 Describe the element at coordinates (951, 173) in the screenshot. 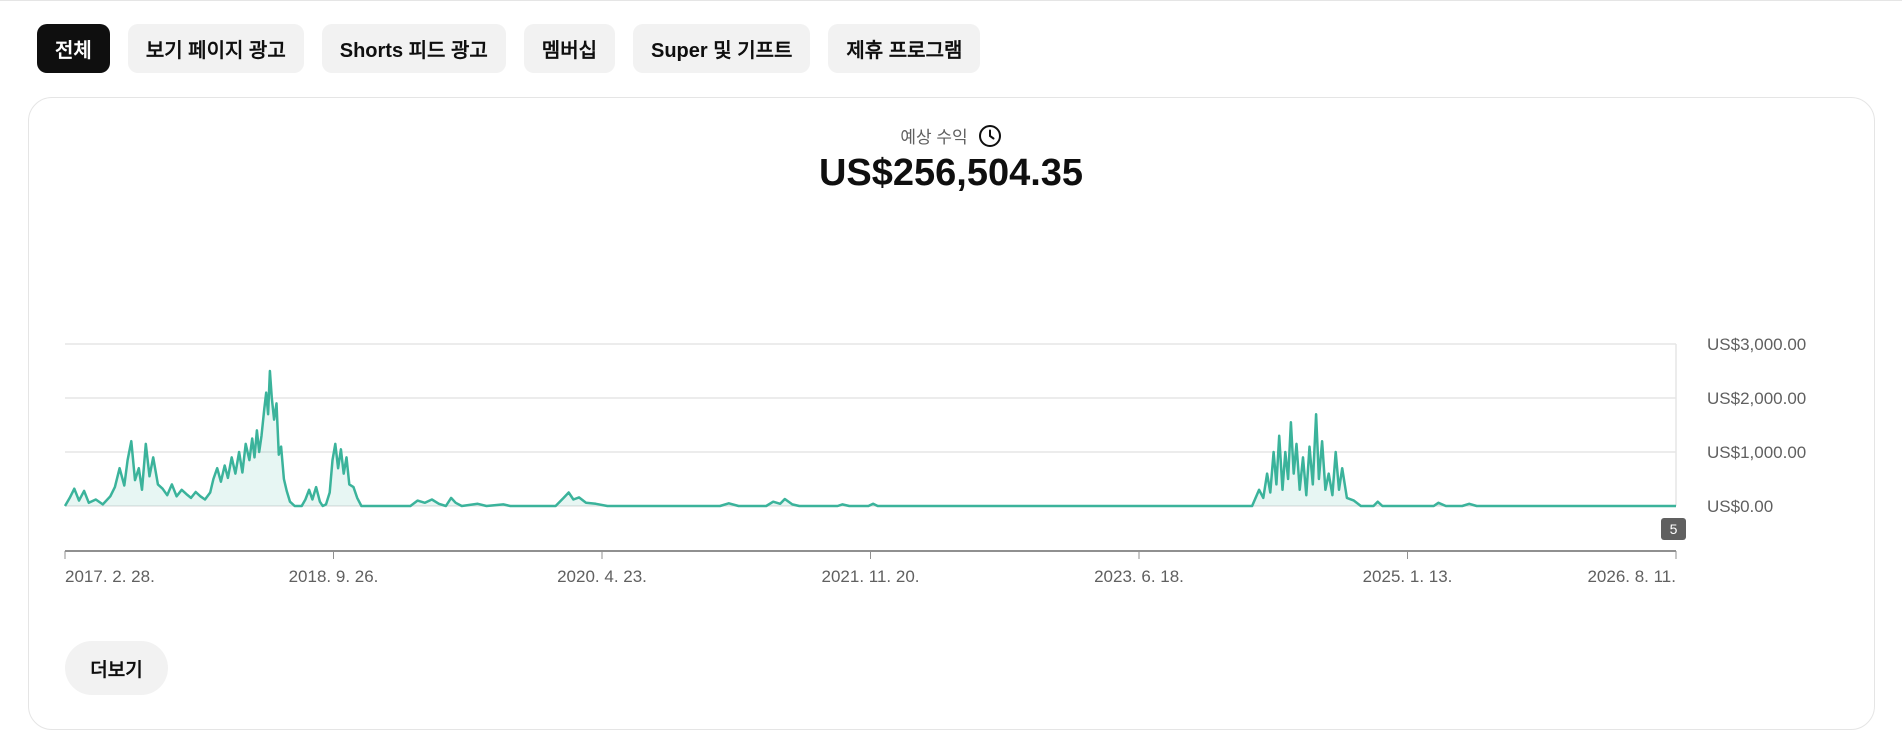

I see `metric-value: US$256,504.35` at that location.